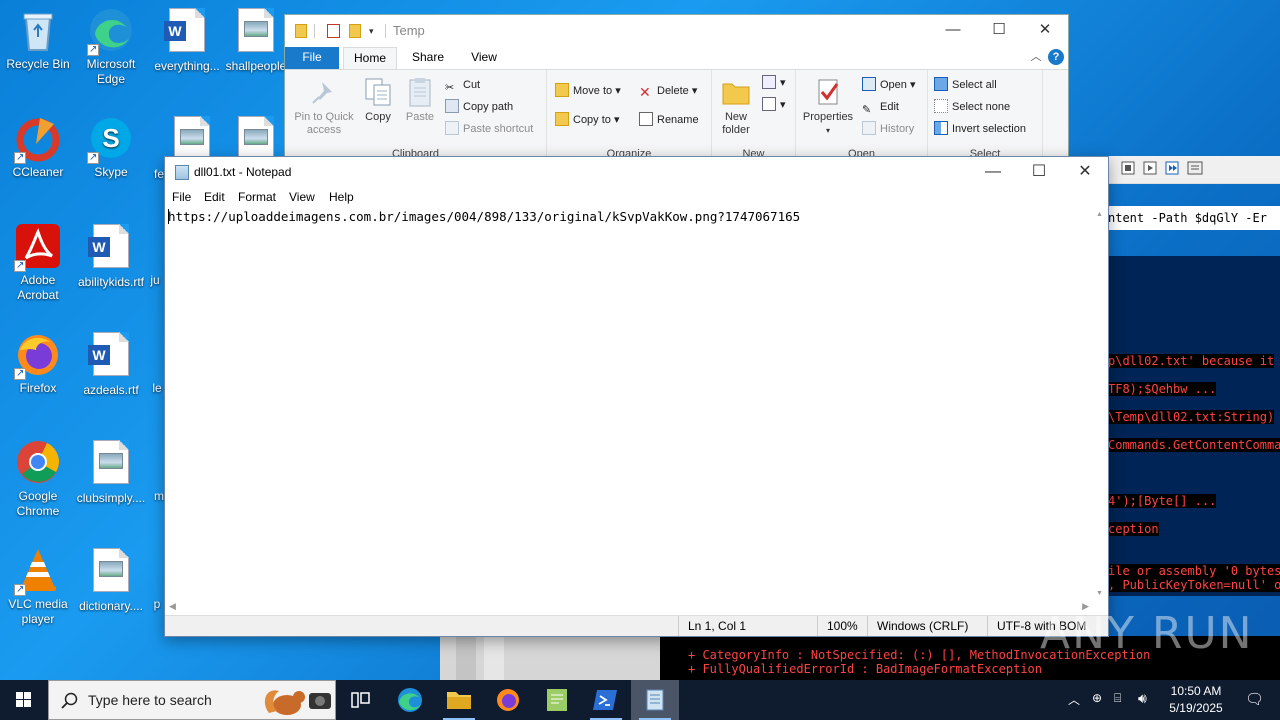 This screenshot has height=720, width=1280. What do you see at coordinates (736, 106) in the screenshot?
I see `new-folder-button: New folder` at bounding box center [736, 106].